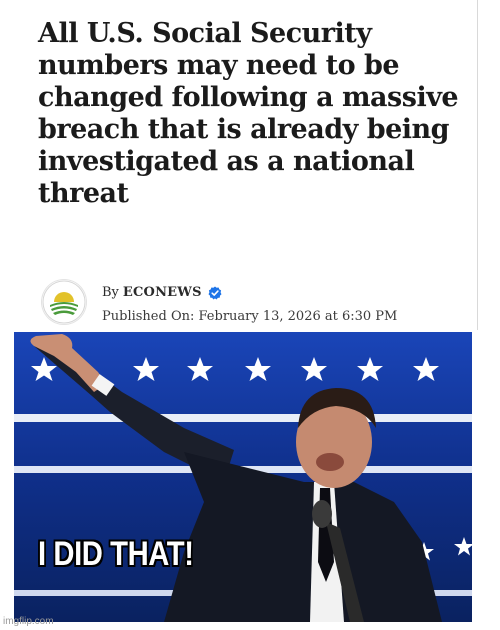 Image resolution: width=500 pixels, height=630 pixels. Describe the element at coordinates (28, 621) in the screenshot. I see `imgflip-watermark: imgflip.com` at that location.